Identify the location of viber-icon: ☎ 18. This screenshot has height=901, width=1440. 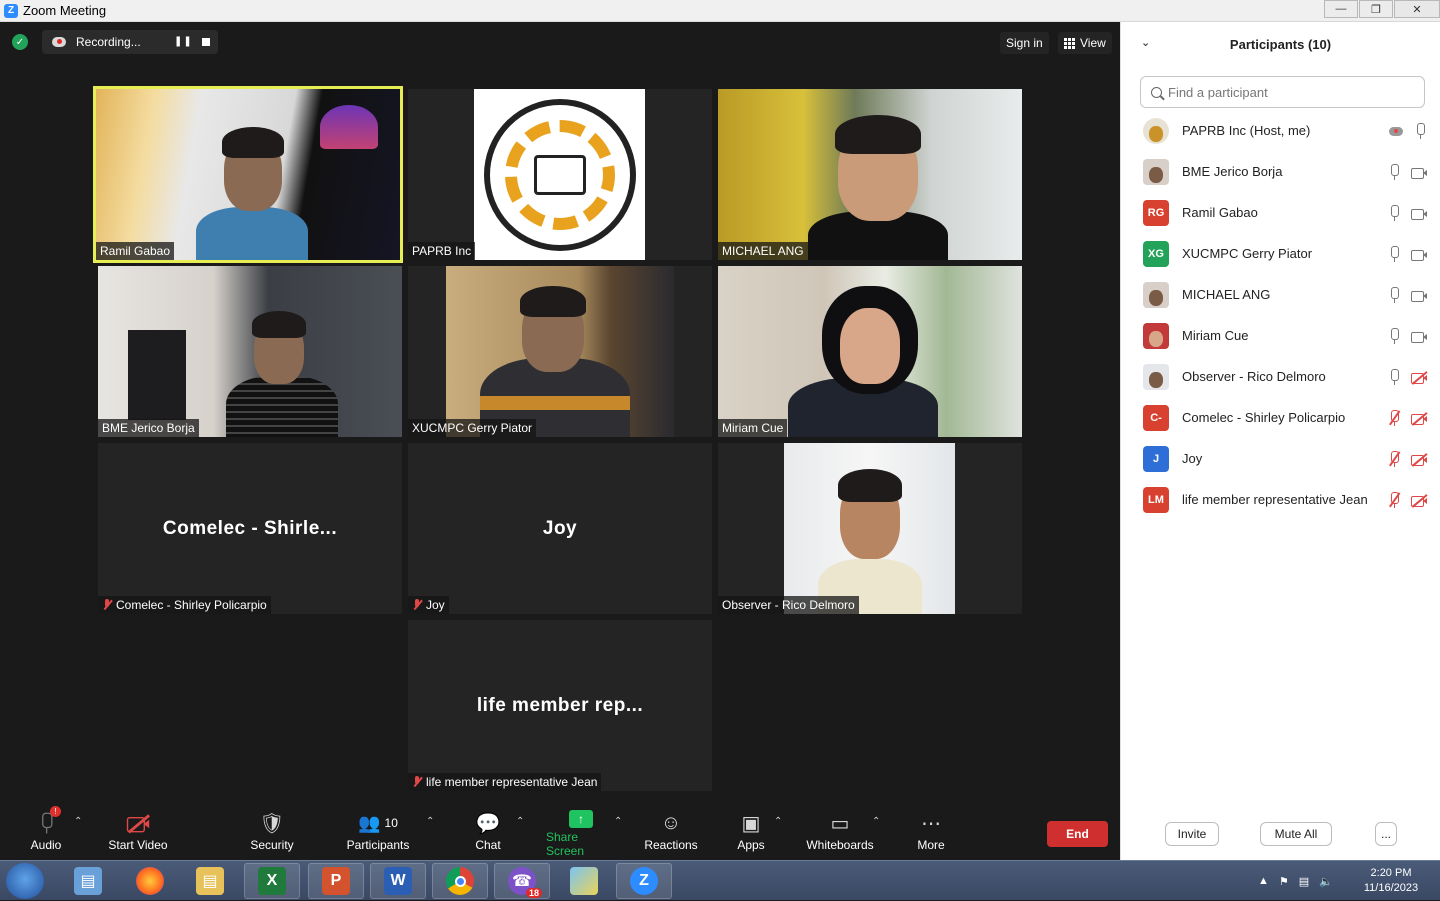
(525, 882).